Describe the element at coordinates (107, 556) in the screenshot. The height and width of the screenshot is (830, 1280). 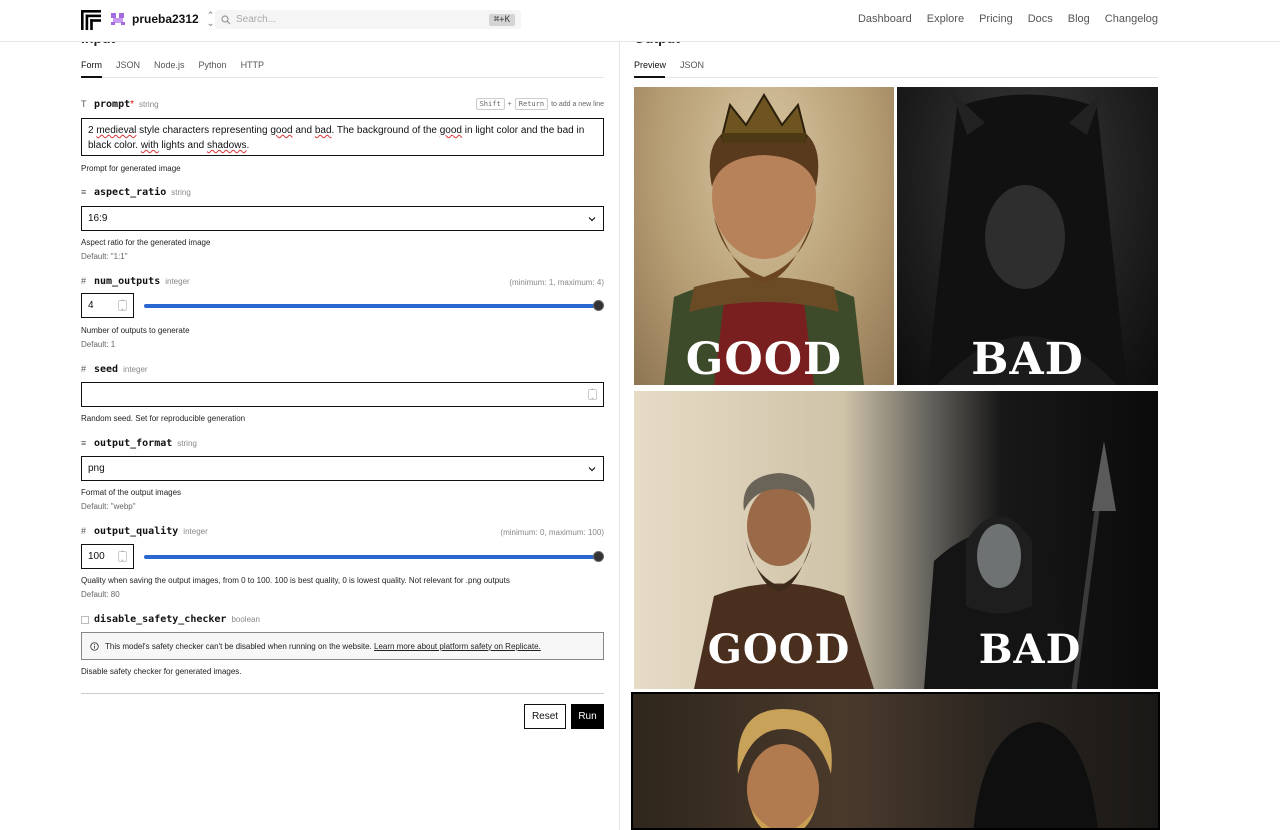
I see `output-quality-input: 100 ⌃ ⌄` at that location.